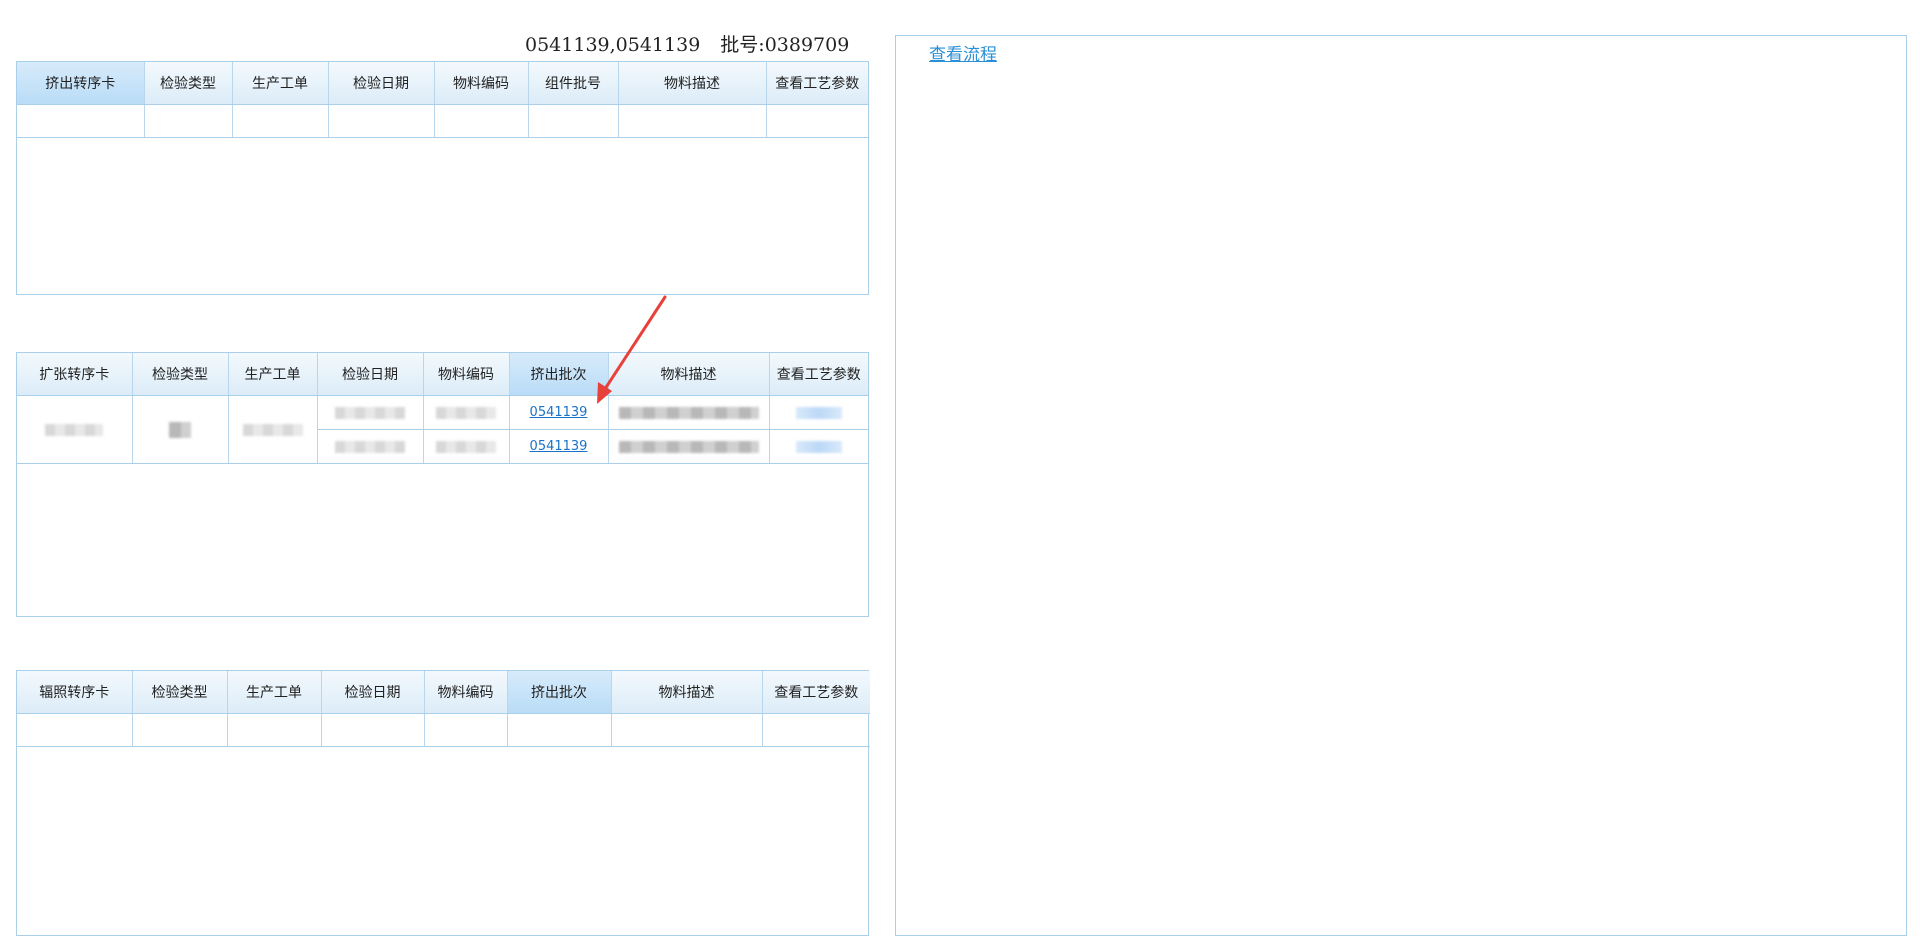  Describe the element at coordinates (742, 45) in the screenshot. I see `batch-label: 批号:` at that location.